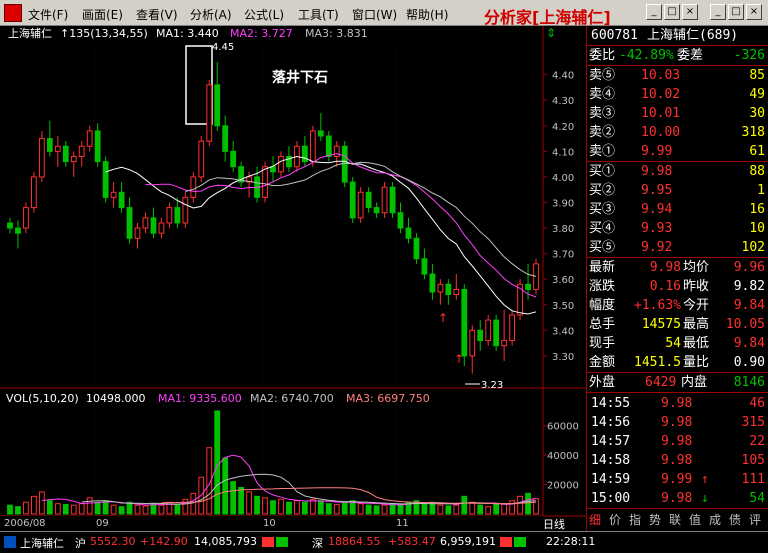 The height and width of the screenshot is (553, 768). Describe the element at coordinates (412, 541) in the screenshot. I see `sz-change: +583.47` at that location.